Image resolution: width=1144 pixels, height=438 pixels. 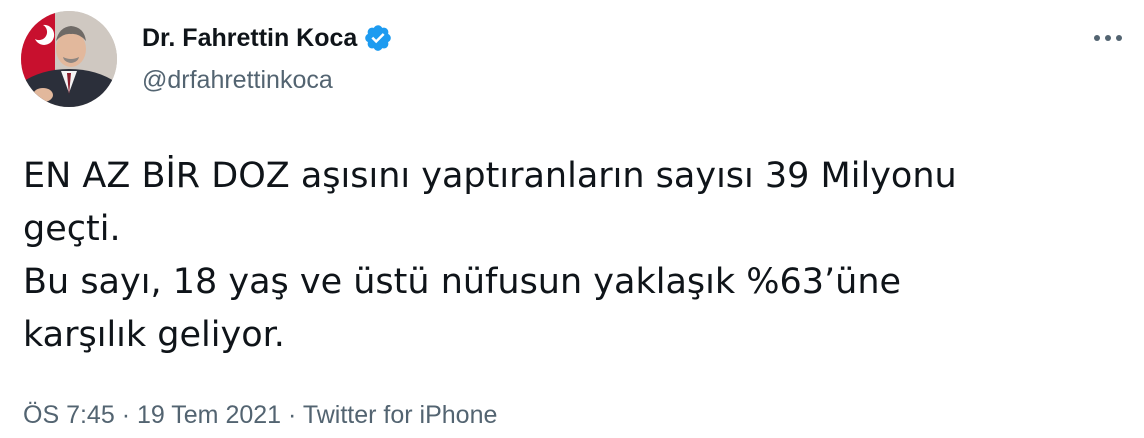 I want to click on more-horizontal-icon, so click(x=1108, y=38).